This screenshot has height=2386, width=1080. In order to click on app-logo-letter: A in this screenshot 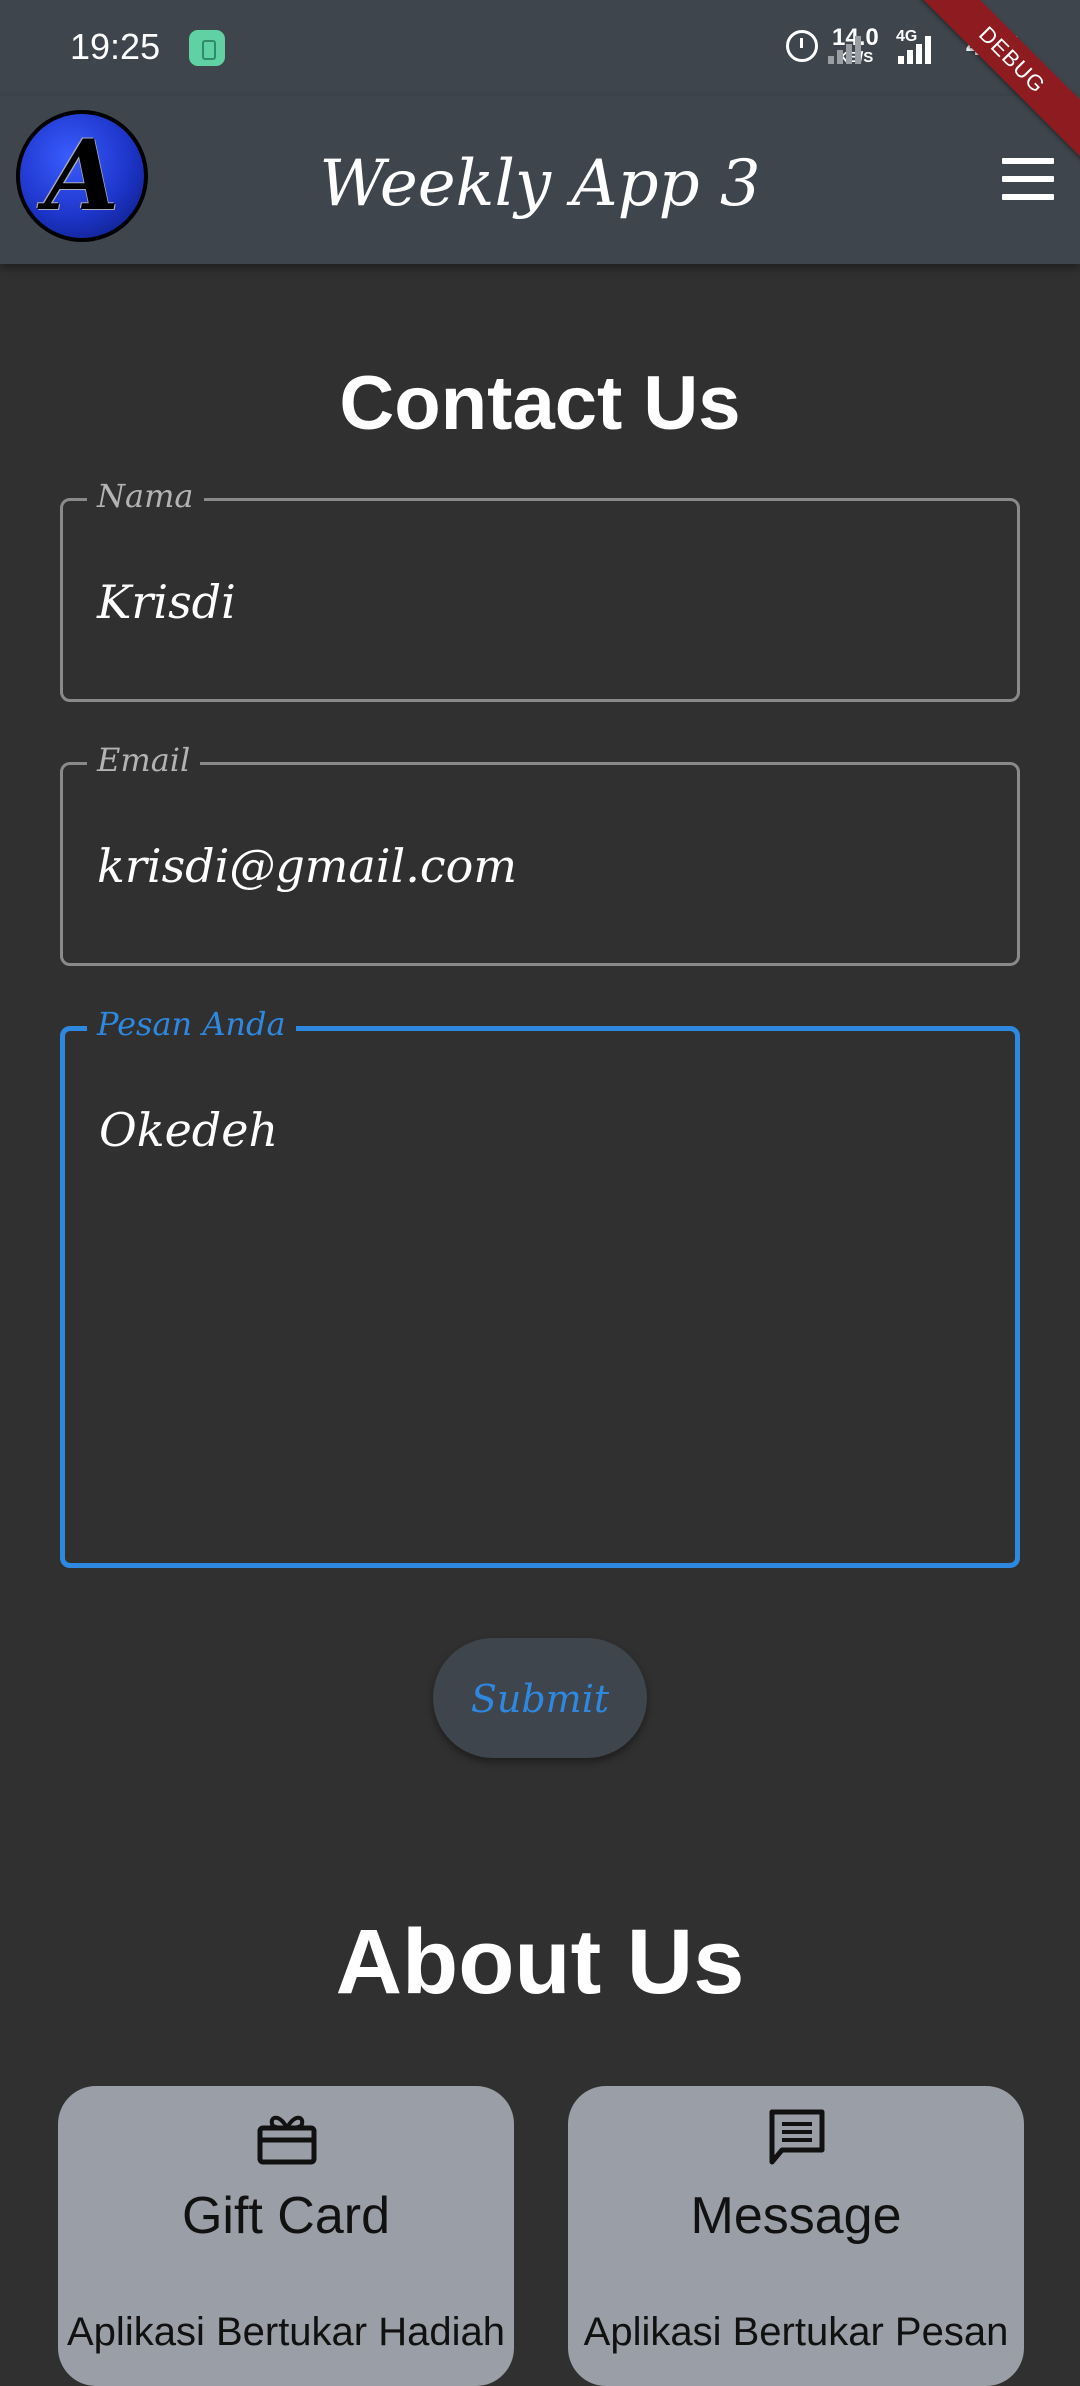, I will do `click(82, 175)`.